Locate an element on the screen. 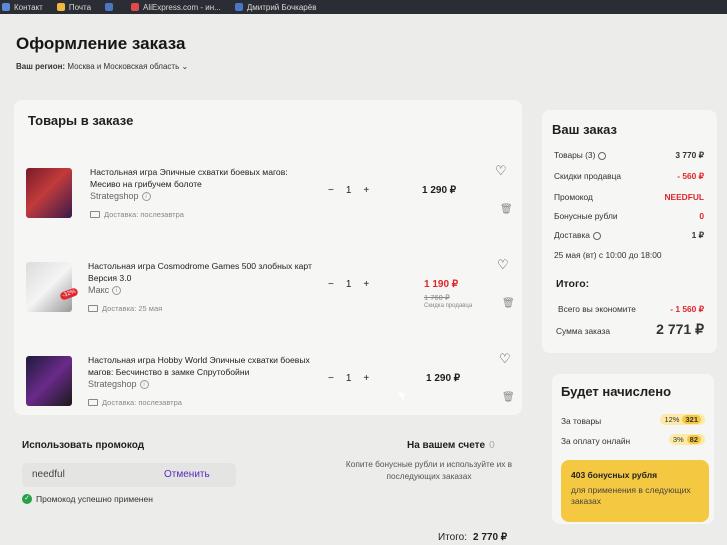  promo-success: ✓ Промокод успешно применен is located at coordinates (87, 499).